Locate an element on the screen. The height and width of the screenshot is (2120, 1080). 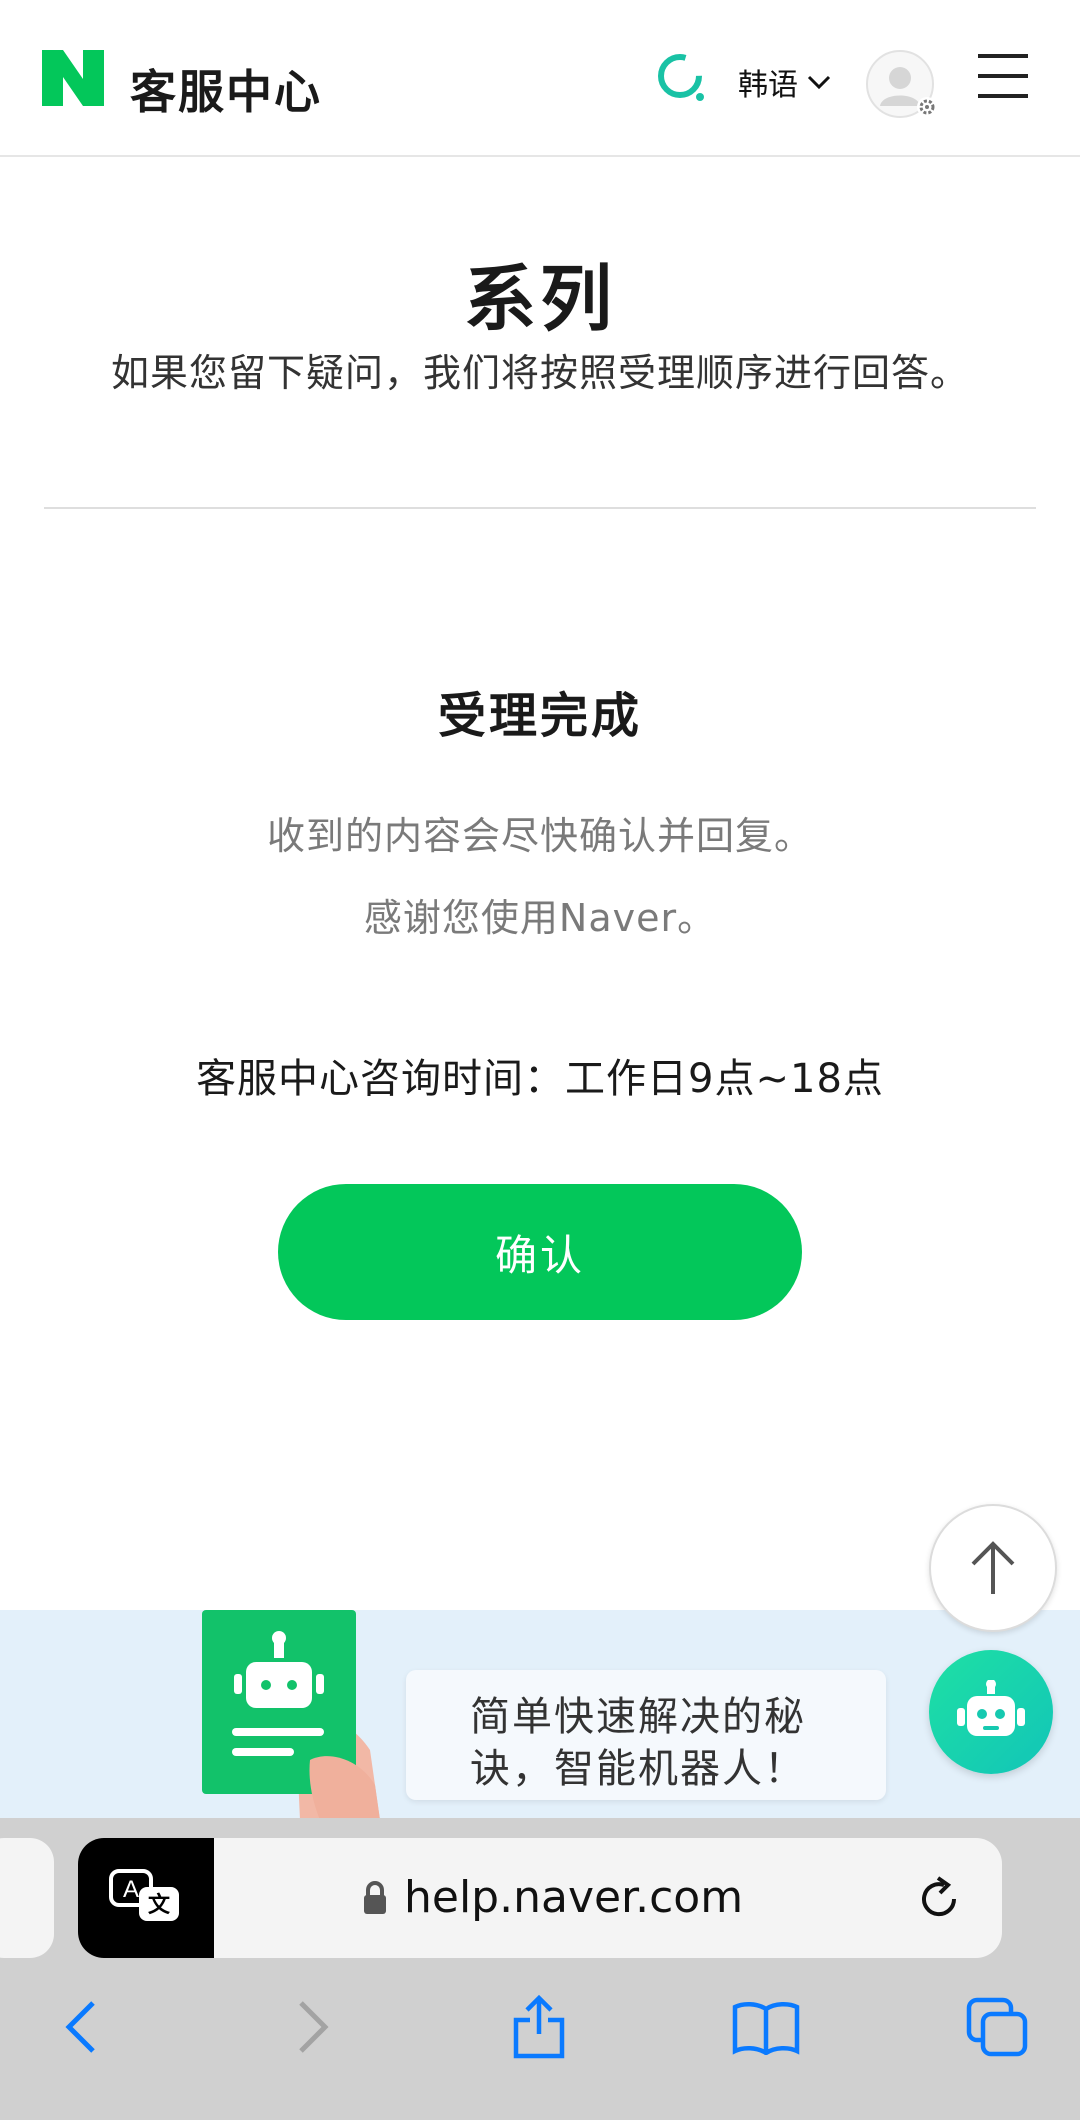
language-selector: 韩语 is located at coordinates (785, 82).